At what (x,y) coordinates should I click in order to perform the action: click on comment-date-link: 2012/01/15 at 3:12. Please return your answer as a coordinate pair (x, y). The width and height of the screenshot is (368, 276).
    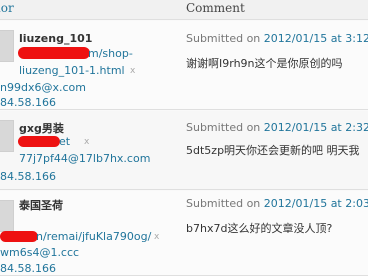
    Looking at the image, I should click on (316, 38).